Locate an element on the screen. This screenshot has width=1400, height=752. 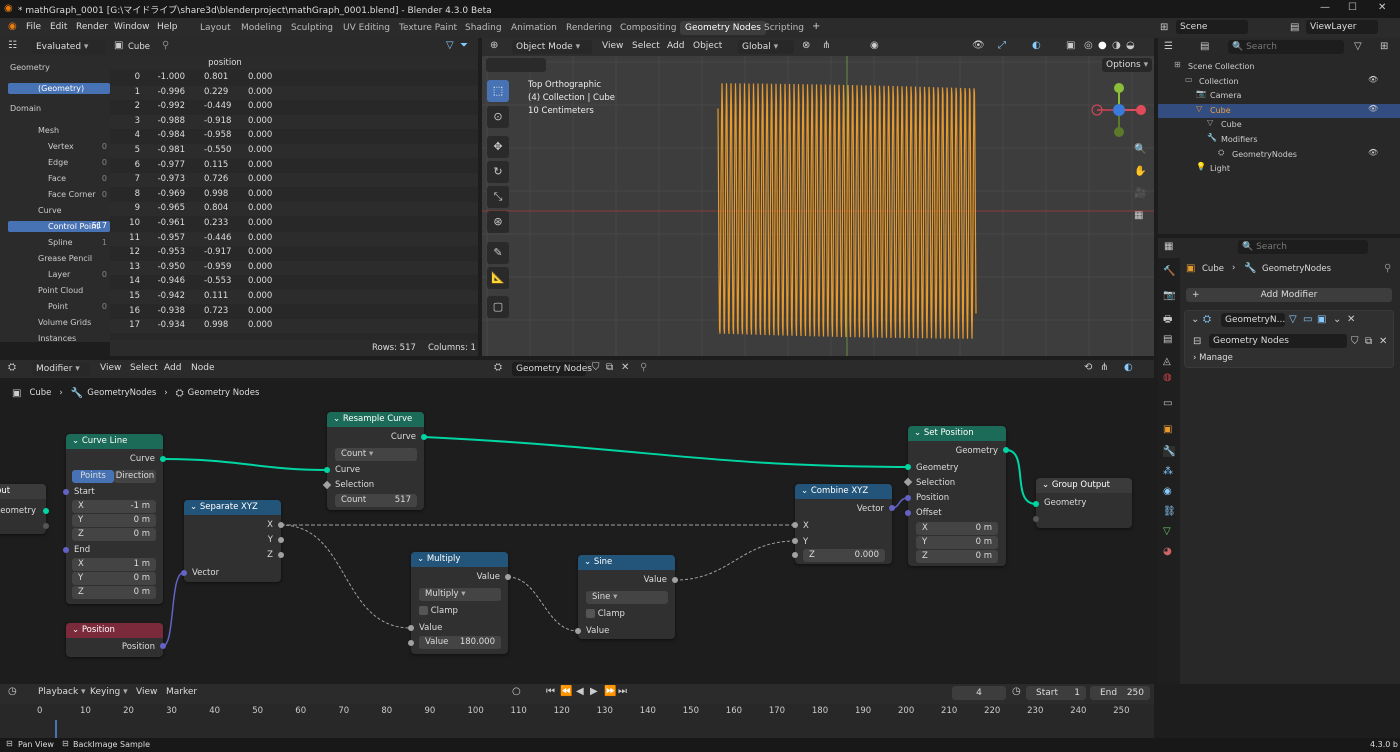
socket-x-in is located at coordinates (795, 525).